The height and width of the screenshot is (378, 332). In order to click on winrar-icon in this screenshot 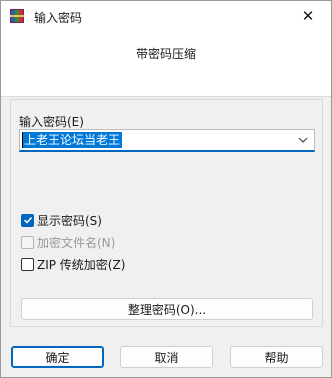, I will do `click(17, 16)`.